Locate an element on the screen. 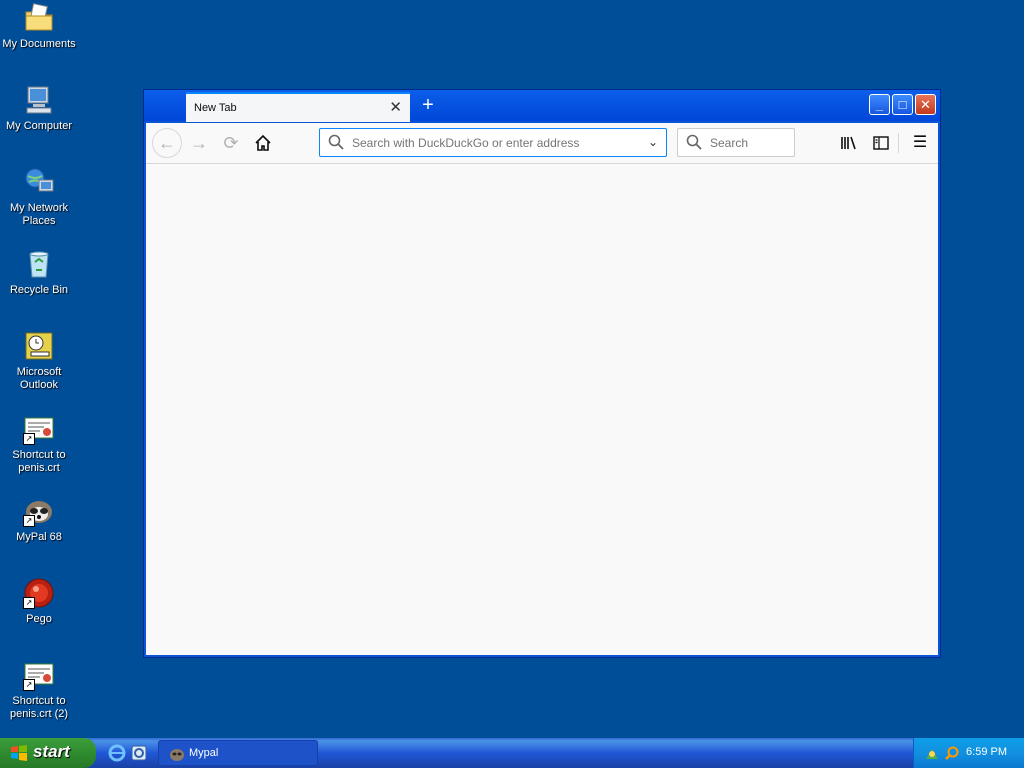  minimize-icon: _ is located at coordinates (879, 104).